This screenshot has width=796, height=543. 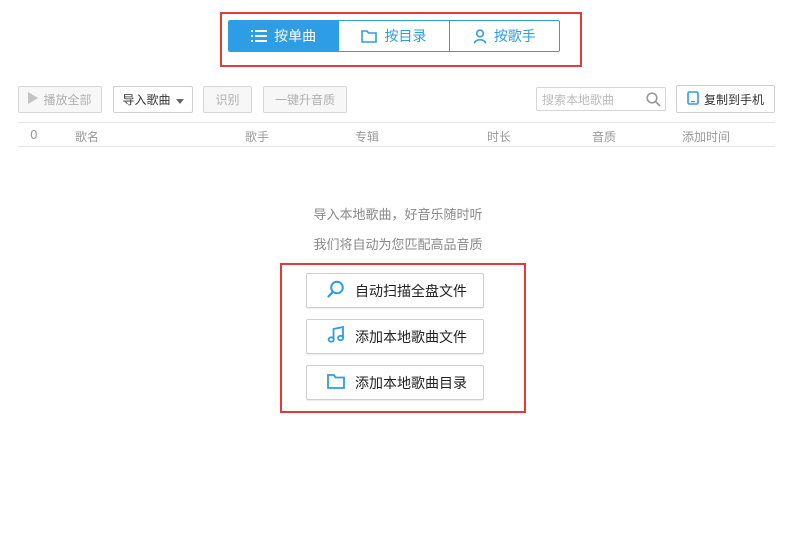 What do you see at coordinates (592, 99) in the screenshot?
I see `search-input` at bounding box center [592, 99].